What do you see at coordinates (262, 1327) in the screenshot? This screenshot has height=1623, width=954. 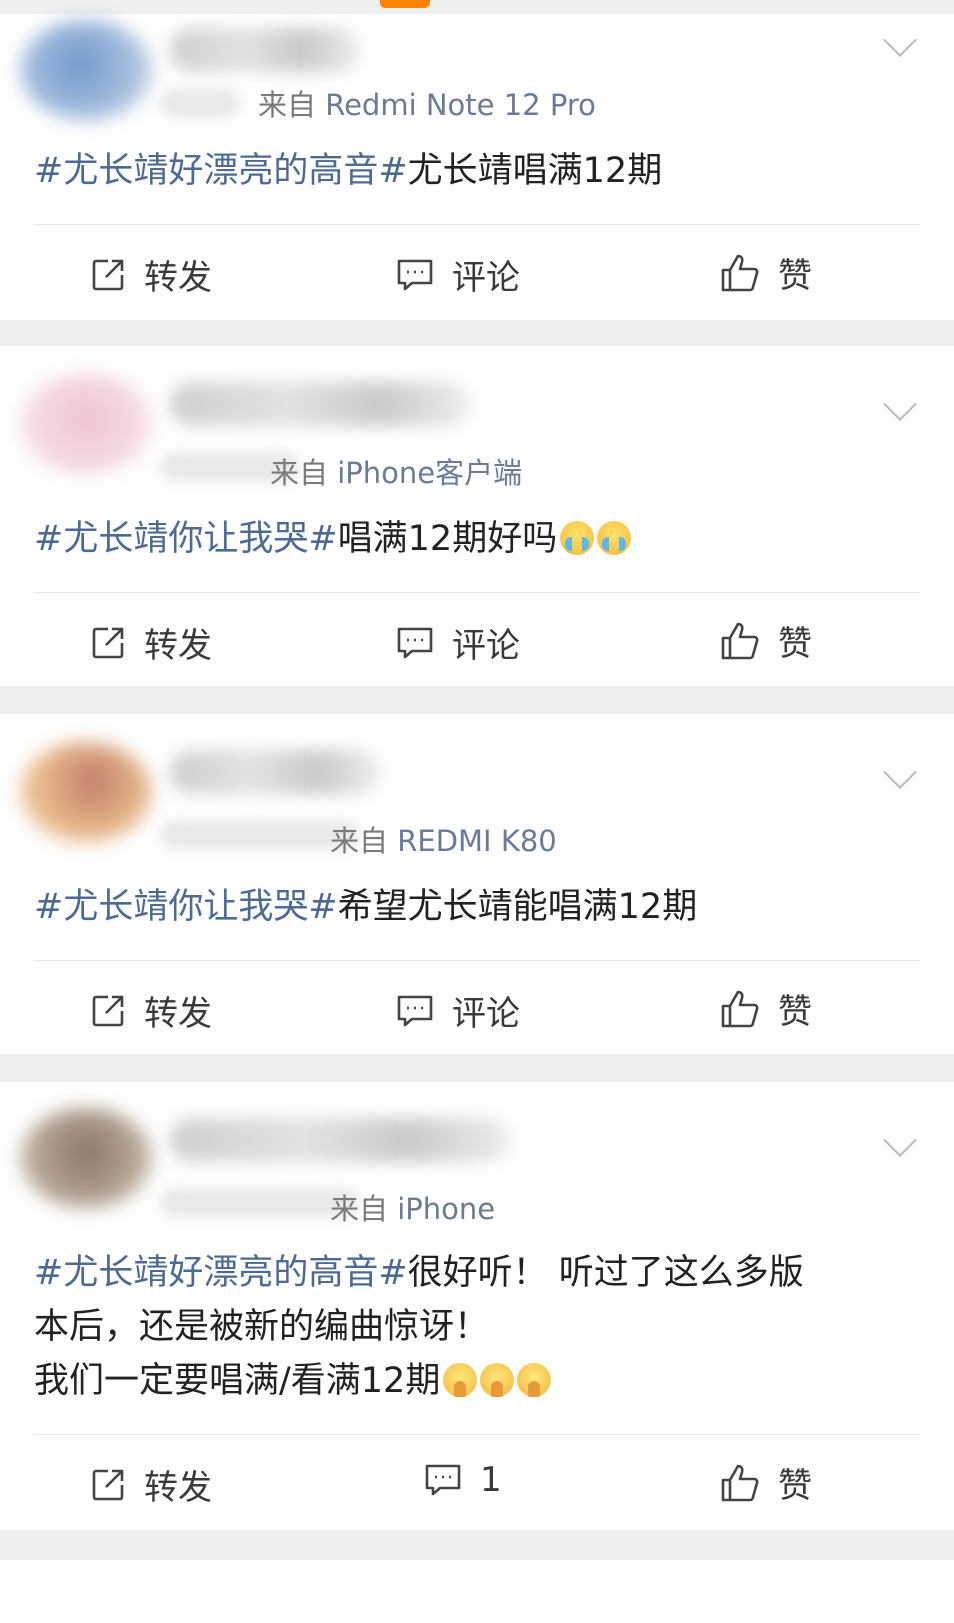 I see `post-line: 本后，还是被新的编曲惊讶！` at bounding box center [262, 1327].